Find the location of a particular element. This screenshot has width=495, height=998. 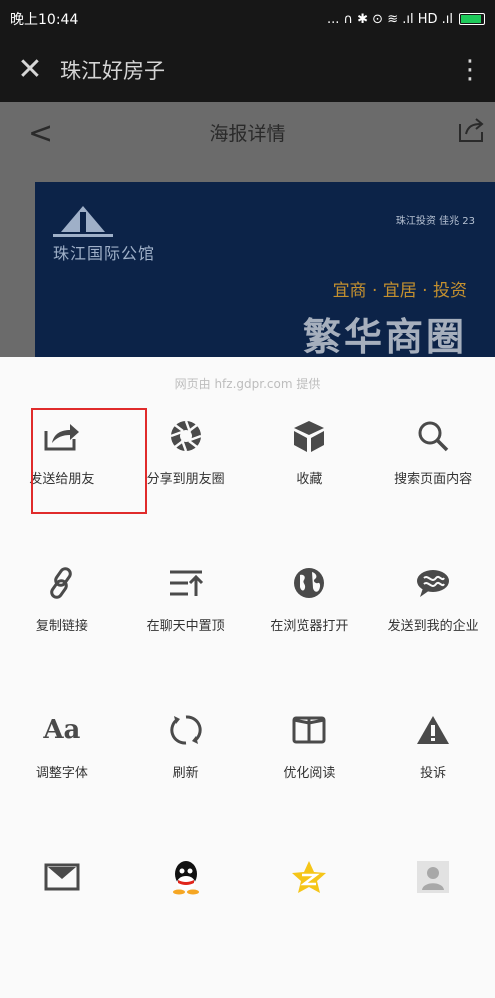

action-label: 发送到我的企业 is located at coordinates (433, 626).